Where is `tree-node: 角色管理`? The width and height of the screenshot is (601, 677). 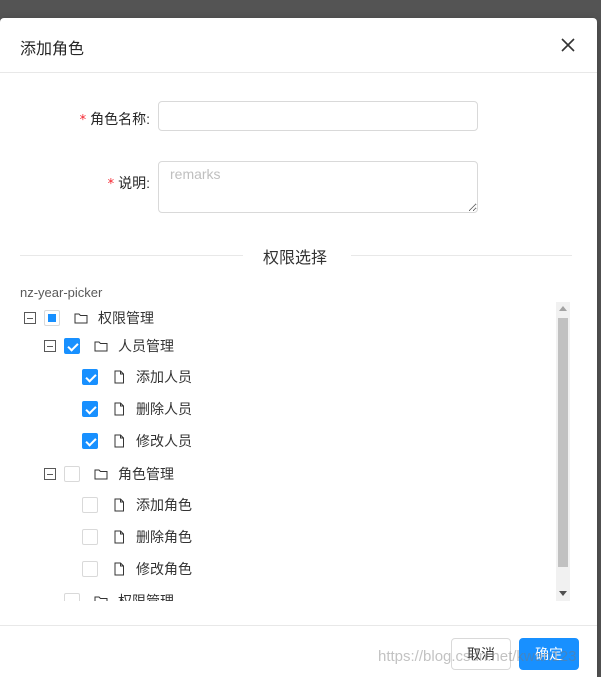
tree-node: 角色管理 is located at coordinates (109, 474).